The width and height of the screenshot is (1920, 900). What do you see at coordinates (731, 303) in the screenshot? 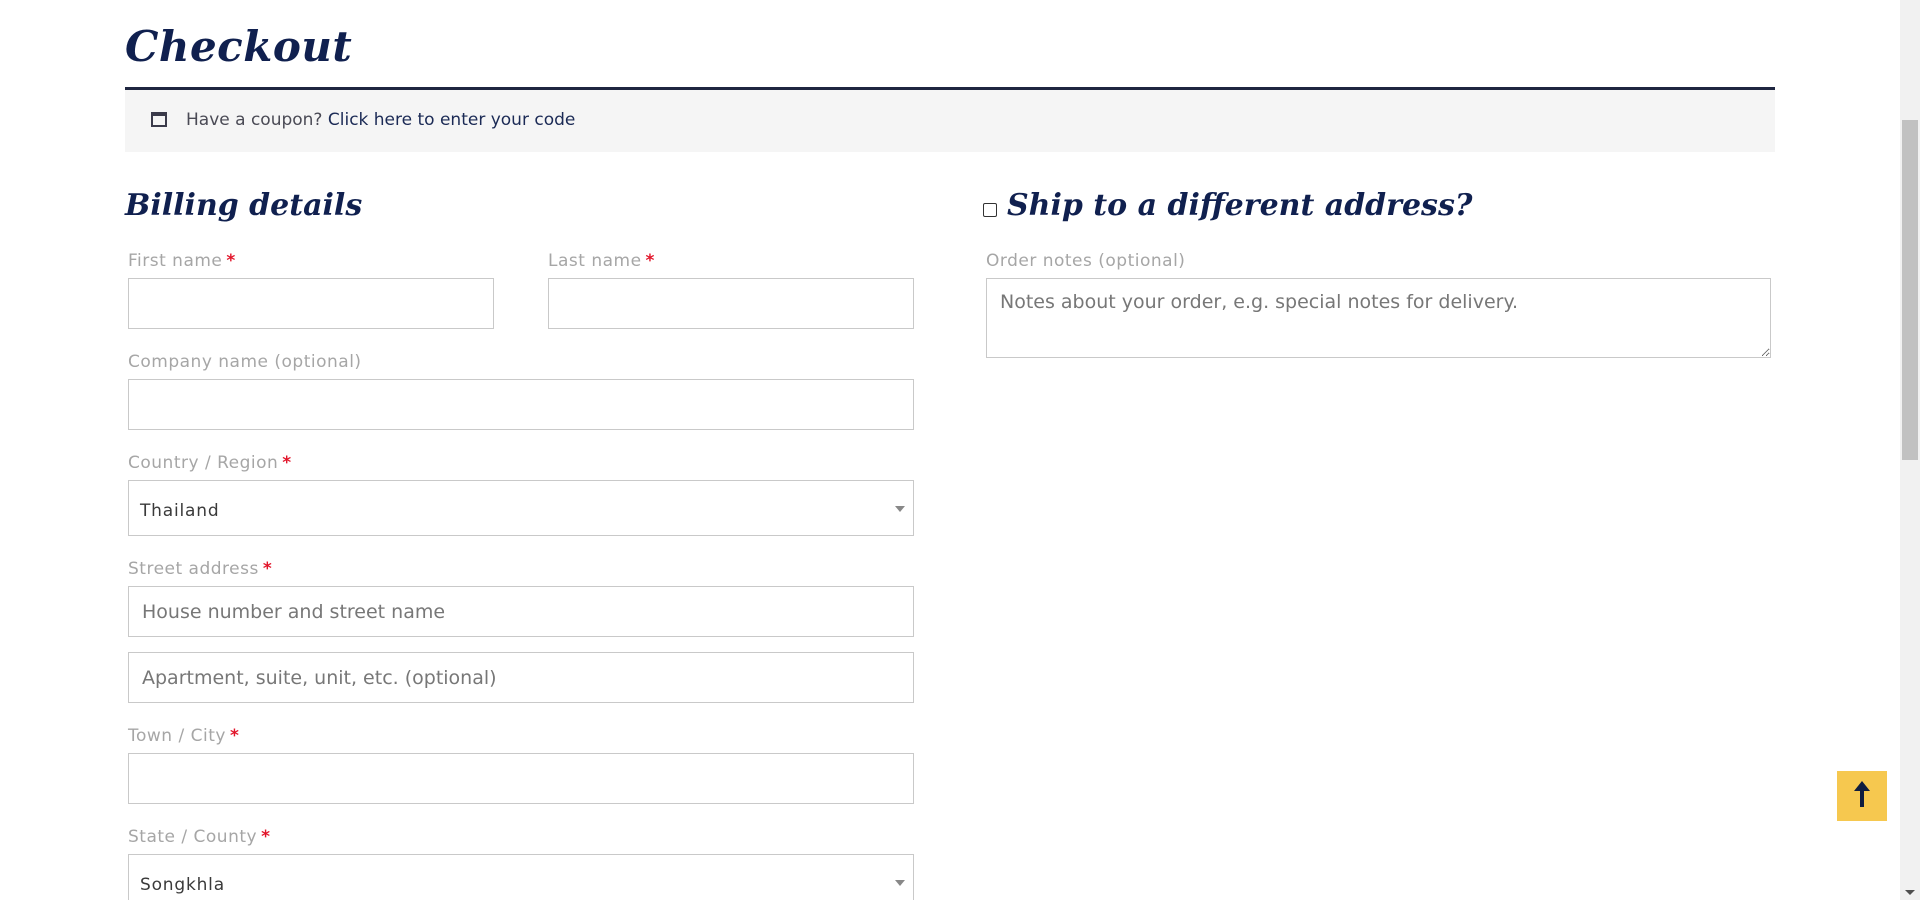
I see `last-name-input` at bounding box center [731, 303].